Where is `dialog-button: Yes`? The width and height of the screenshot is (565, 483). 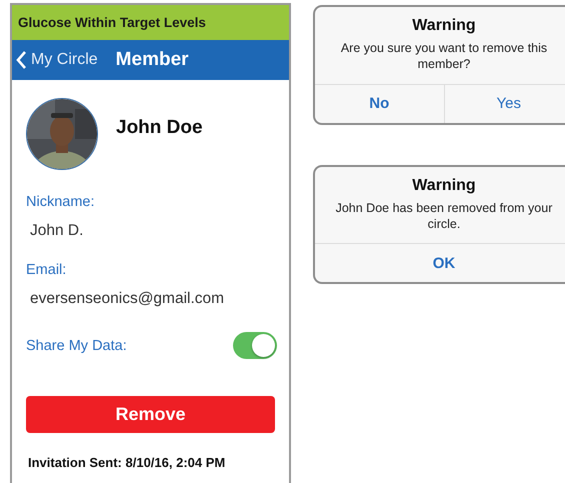 dialog-button: Yes is located at coordinates (504, 103).